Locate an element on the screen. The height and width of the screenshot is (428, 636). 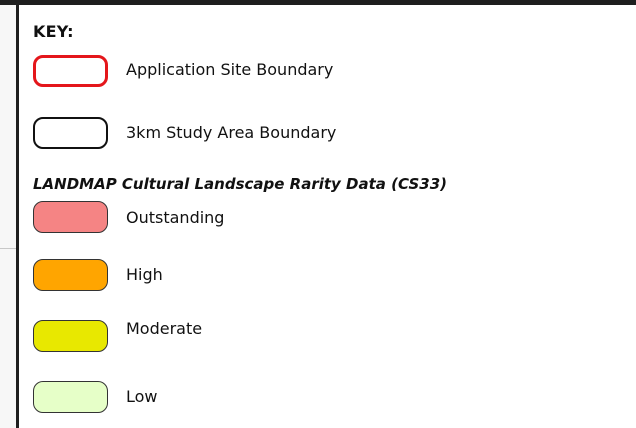
moderate-label: Moderate is located at coordinates (164, 328).